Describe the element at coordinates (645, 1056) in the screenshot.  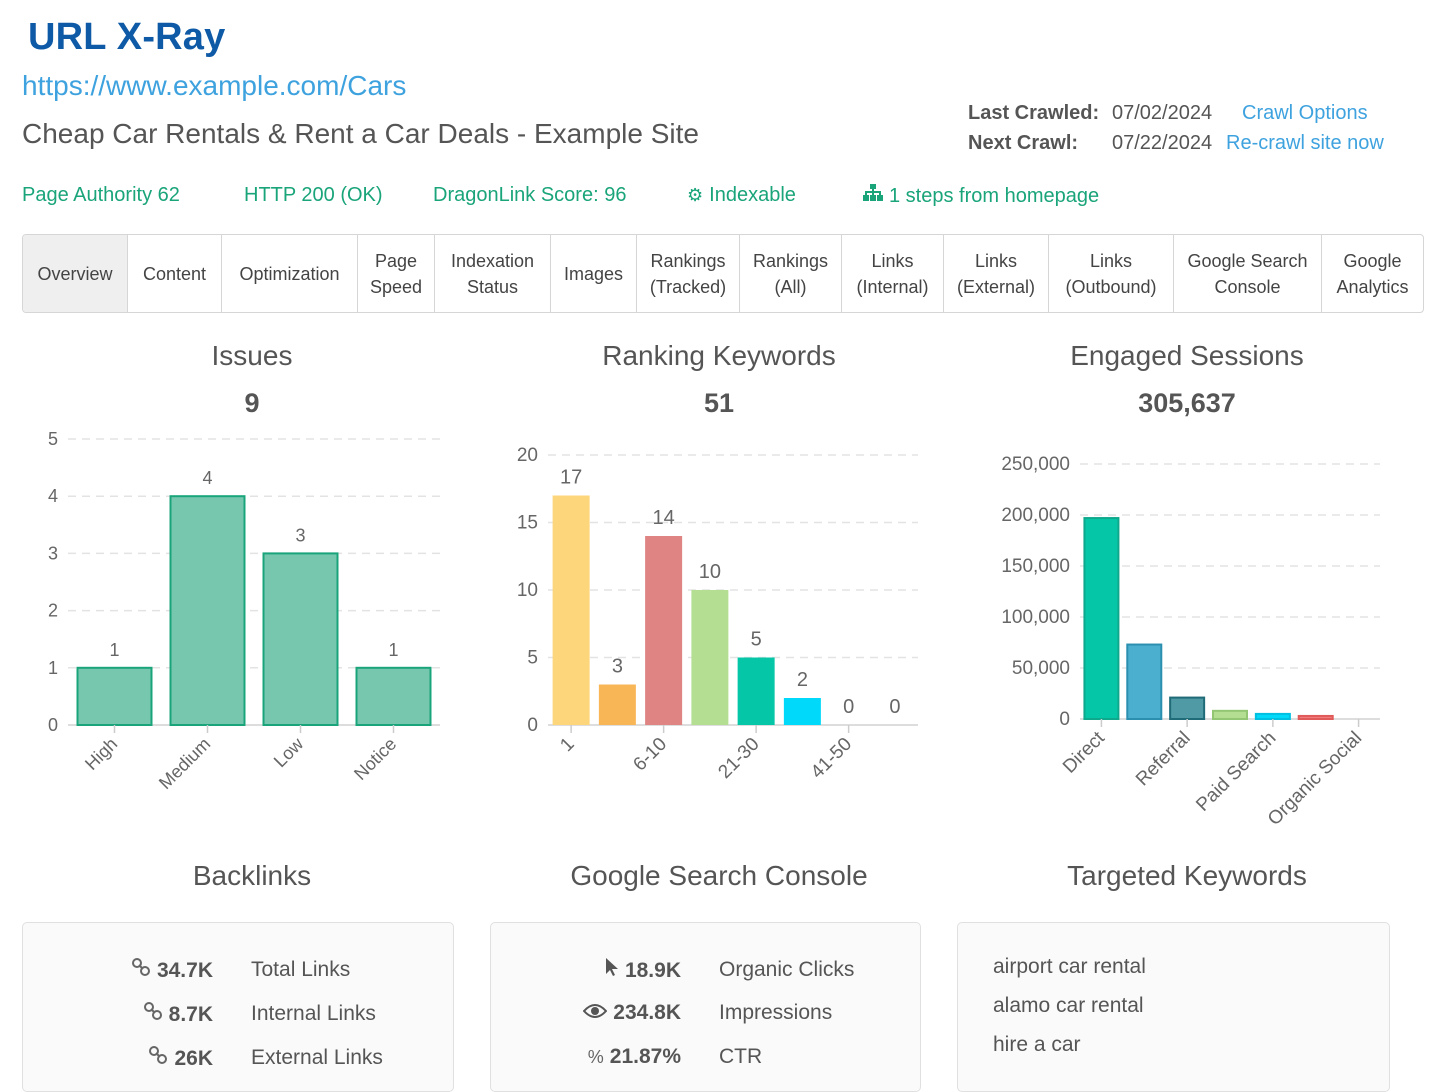
I see `metric-number: 21.87%` at that location.